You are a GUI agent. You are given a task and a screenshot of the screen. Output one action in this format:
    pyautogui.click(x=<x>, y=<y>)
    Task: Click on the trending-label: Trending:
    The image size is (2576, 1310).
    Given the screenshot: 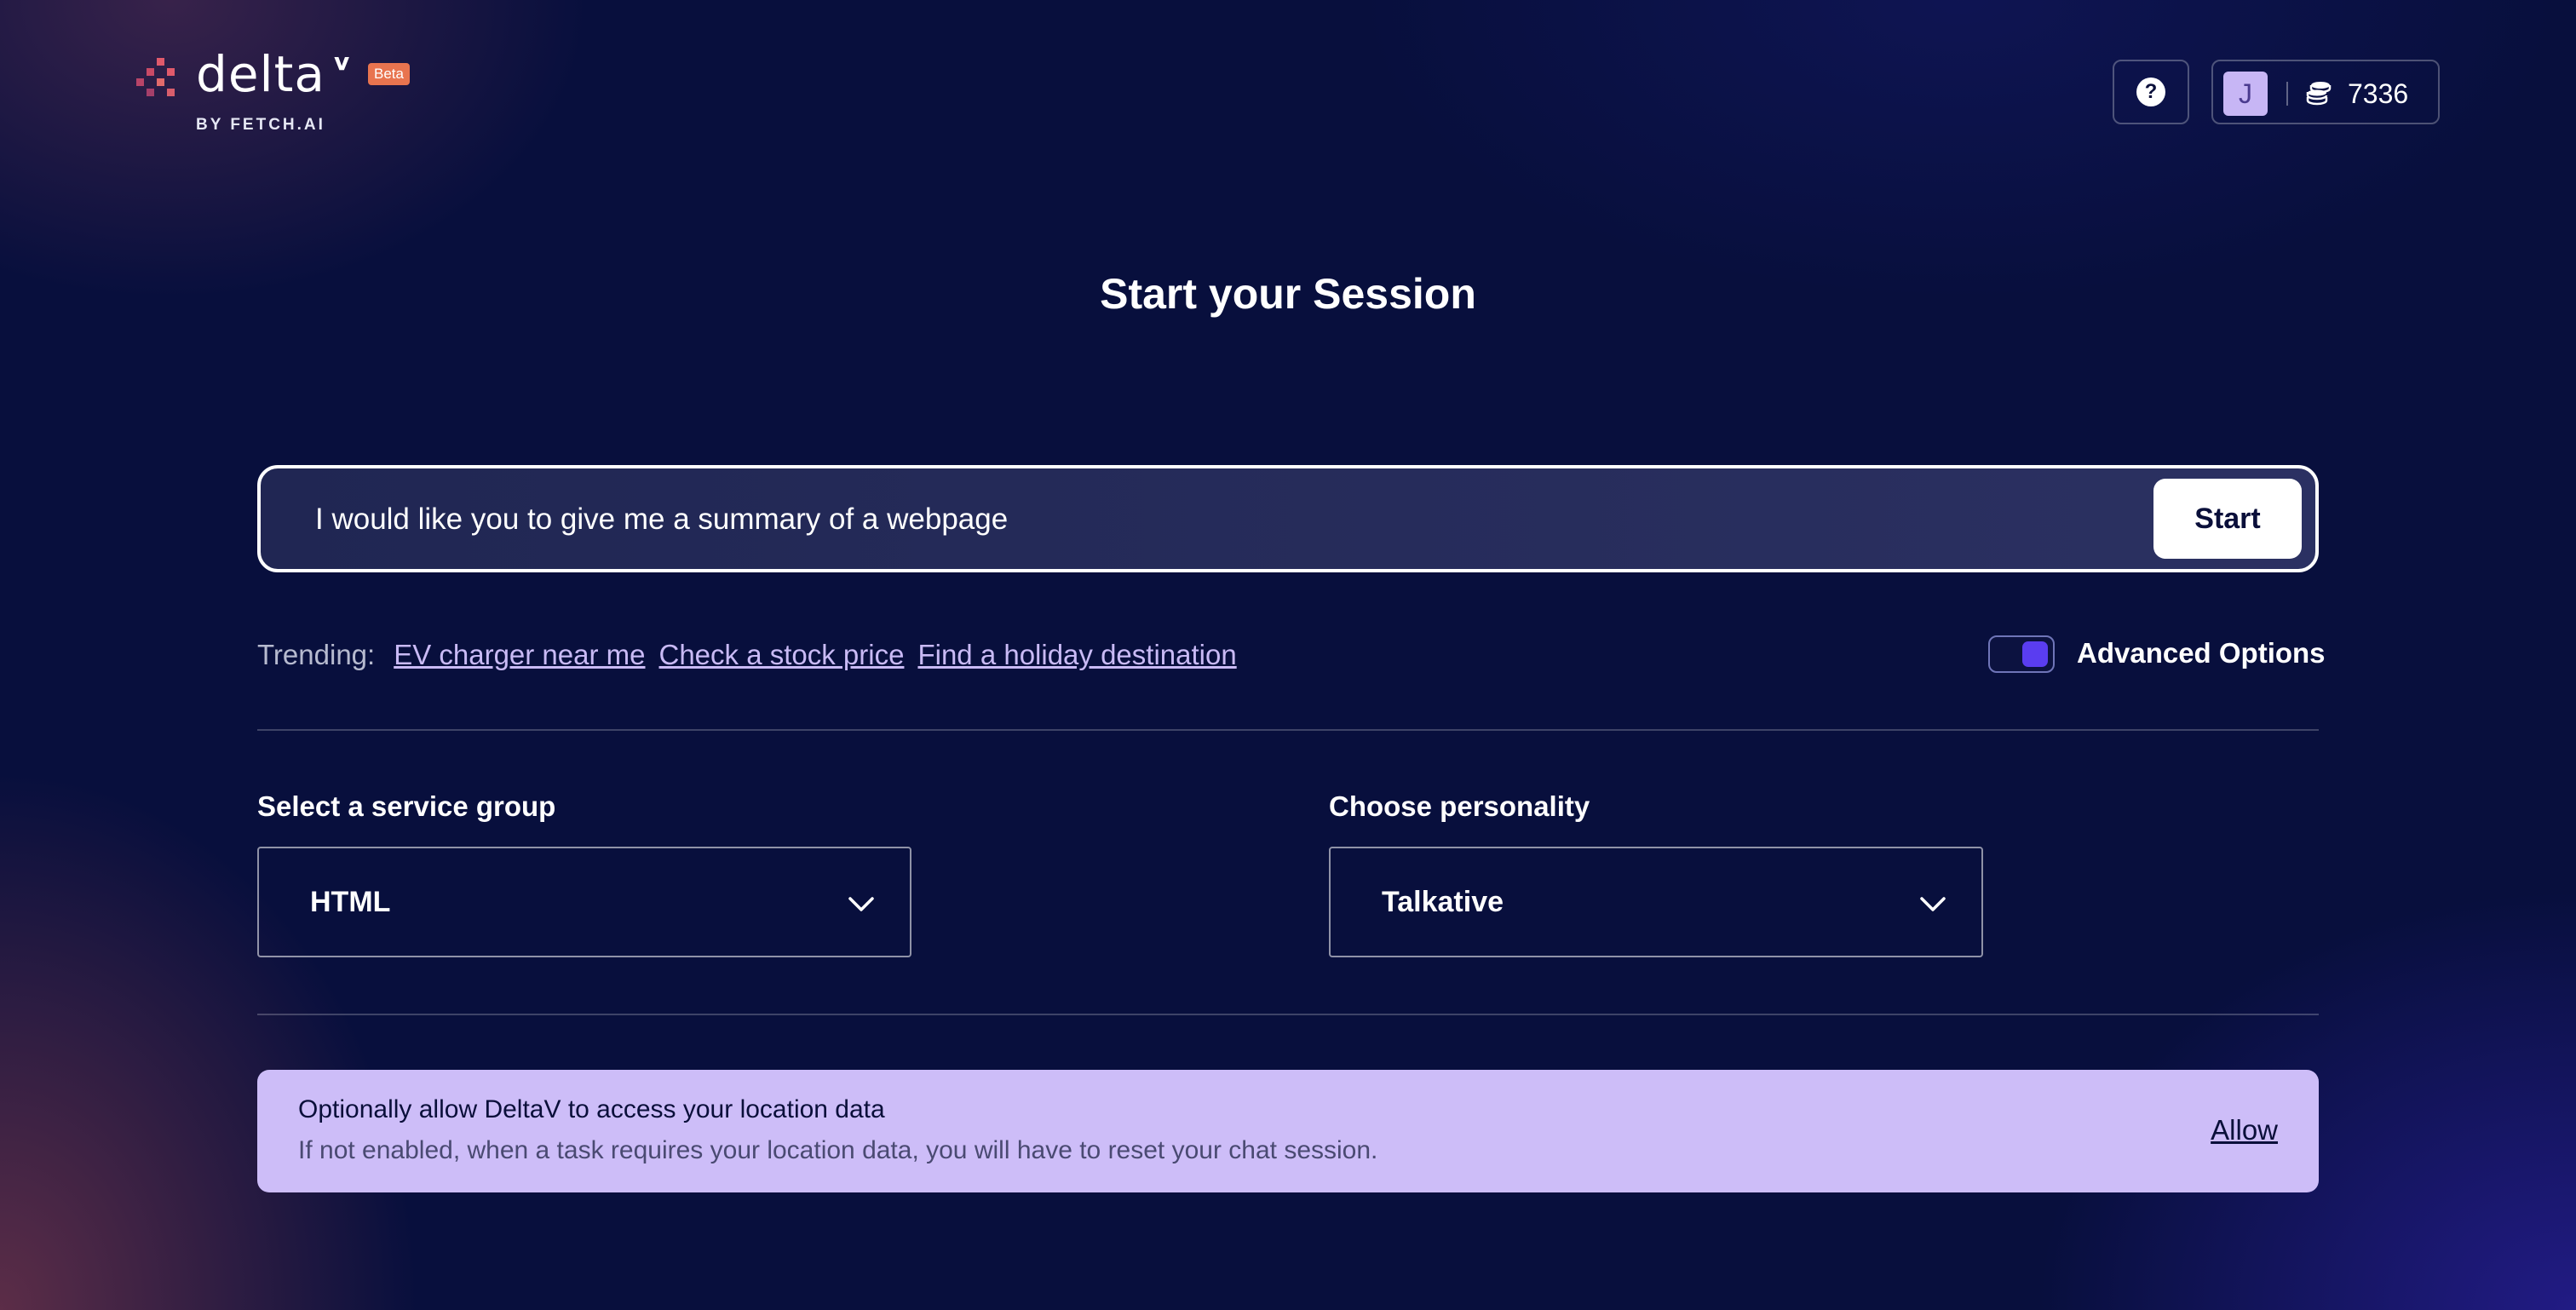 What is the action you would take?
    pyautogui.click(x=317, y=654)
    